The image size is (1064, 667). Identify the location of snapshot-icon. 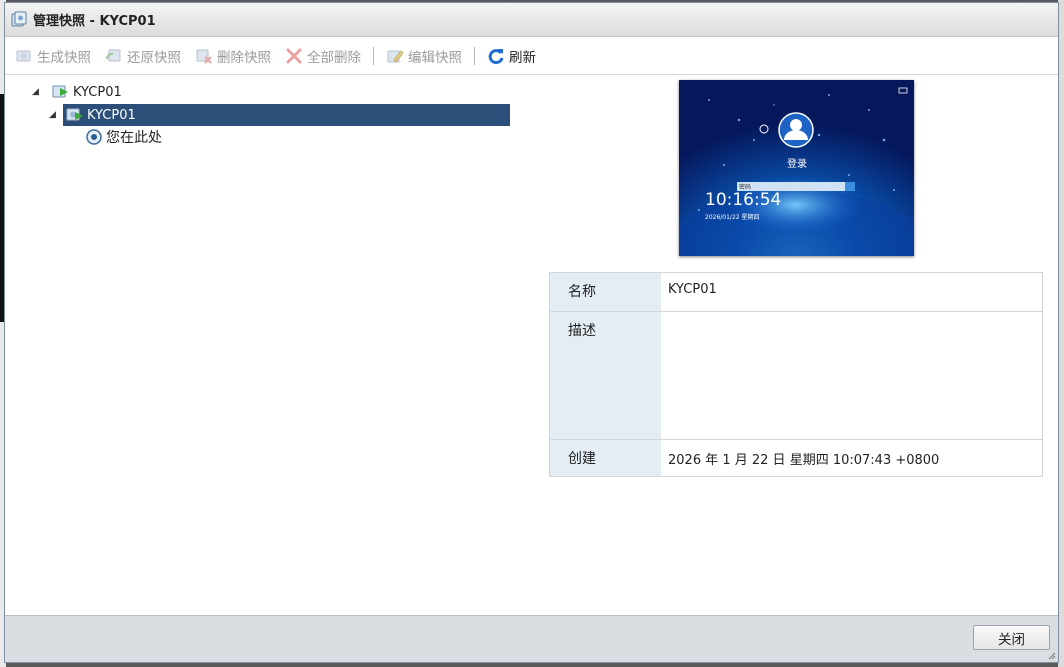
(74, 114).